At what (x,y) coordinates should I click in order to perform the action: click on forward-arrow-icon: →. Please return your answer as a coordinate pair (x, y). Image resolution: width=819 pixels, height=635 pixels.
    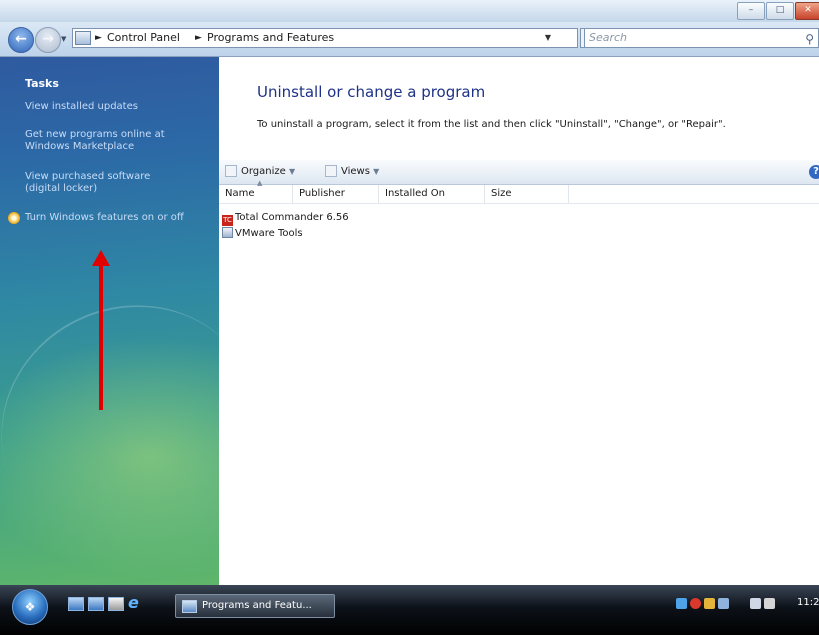
    Looking at the image, I should click on (48, 39).